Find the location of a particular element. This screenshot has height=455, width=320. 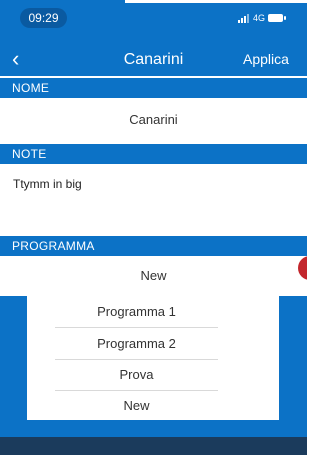

programma-header: PROGRAMMA is located at coordinates (153, 246).